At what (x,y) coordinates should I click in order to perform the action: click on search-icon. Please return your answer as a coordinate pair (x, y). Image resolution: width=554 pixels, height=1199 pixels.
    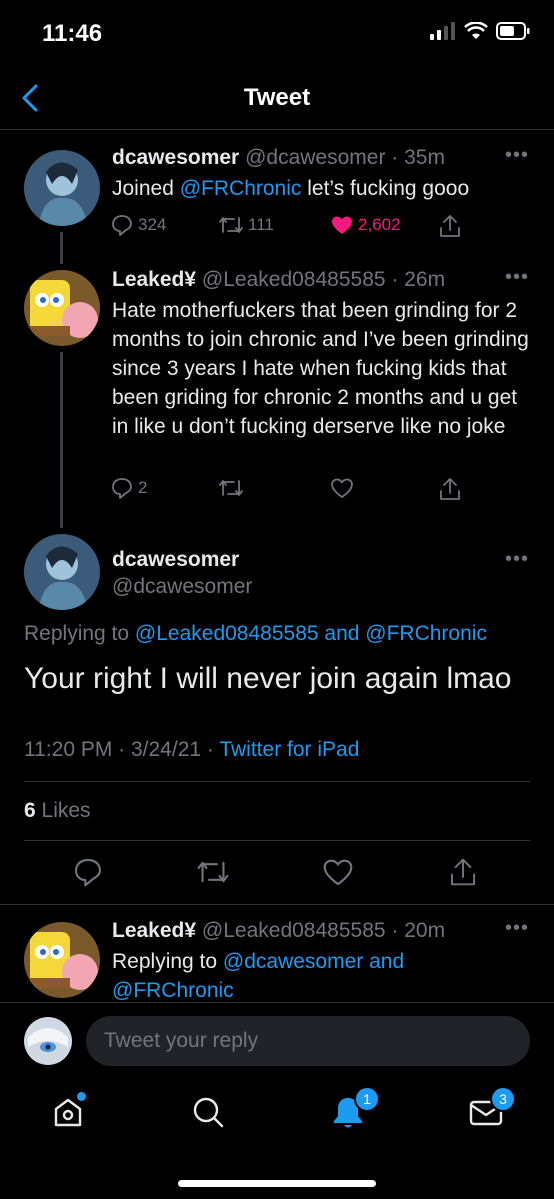
    Looking at the image, I should click on (208, 1112).